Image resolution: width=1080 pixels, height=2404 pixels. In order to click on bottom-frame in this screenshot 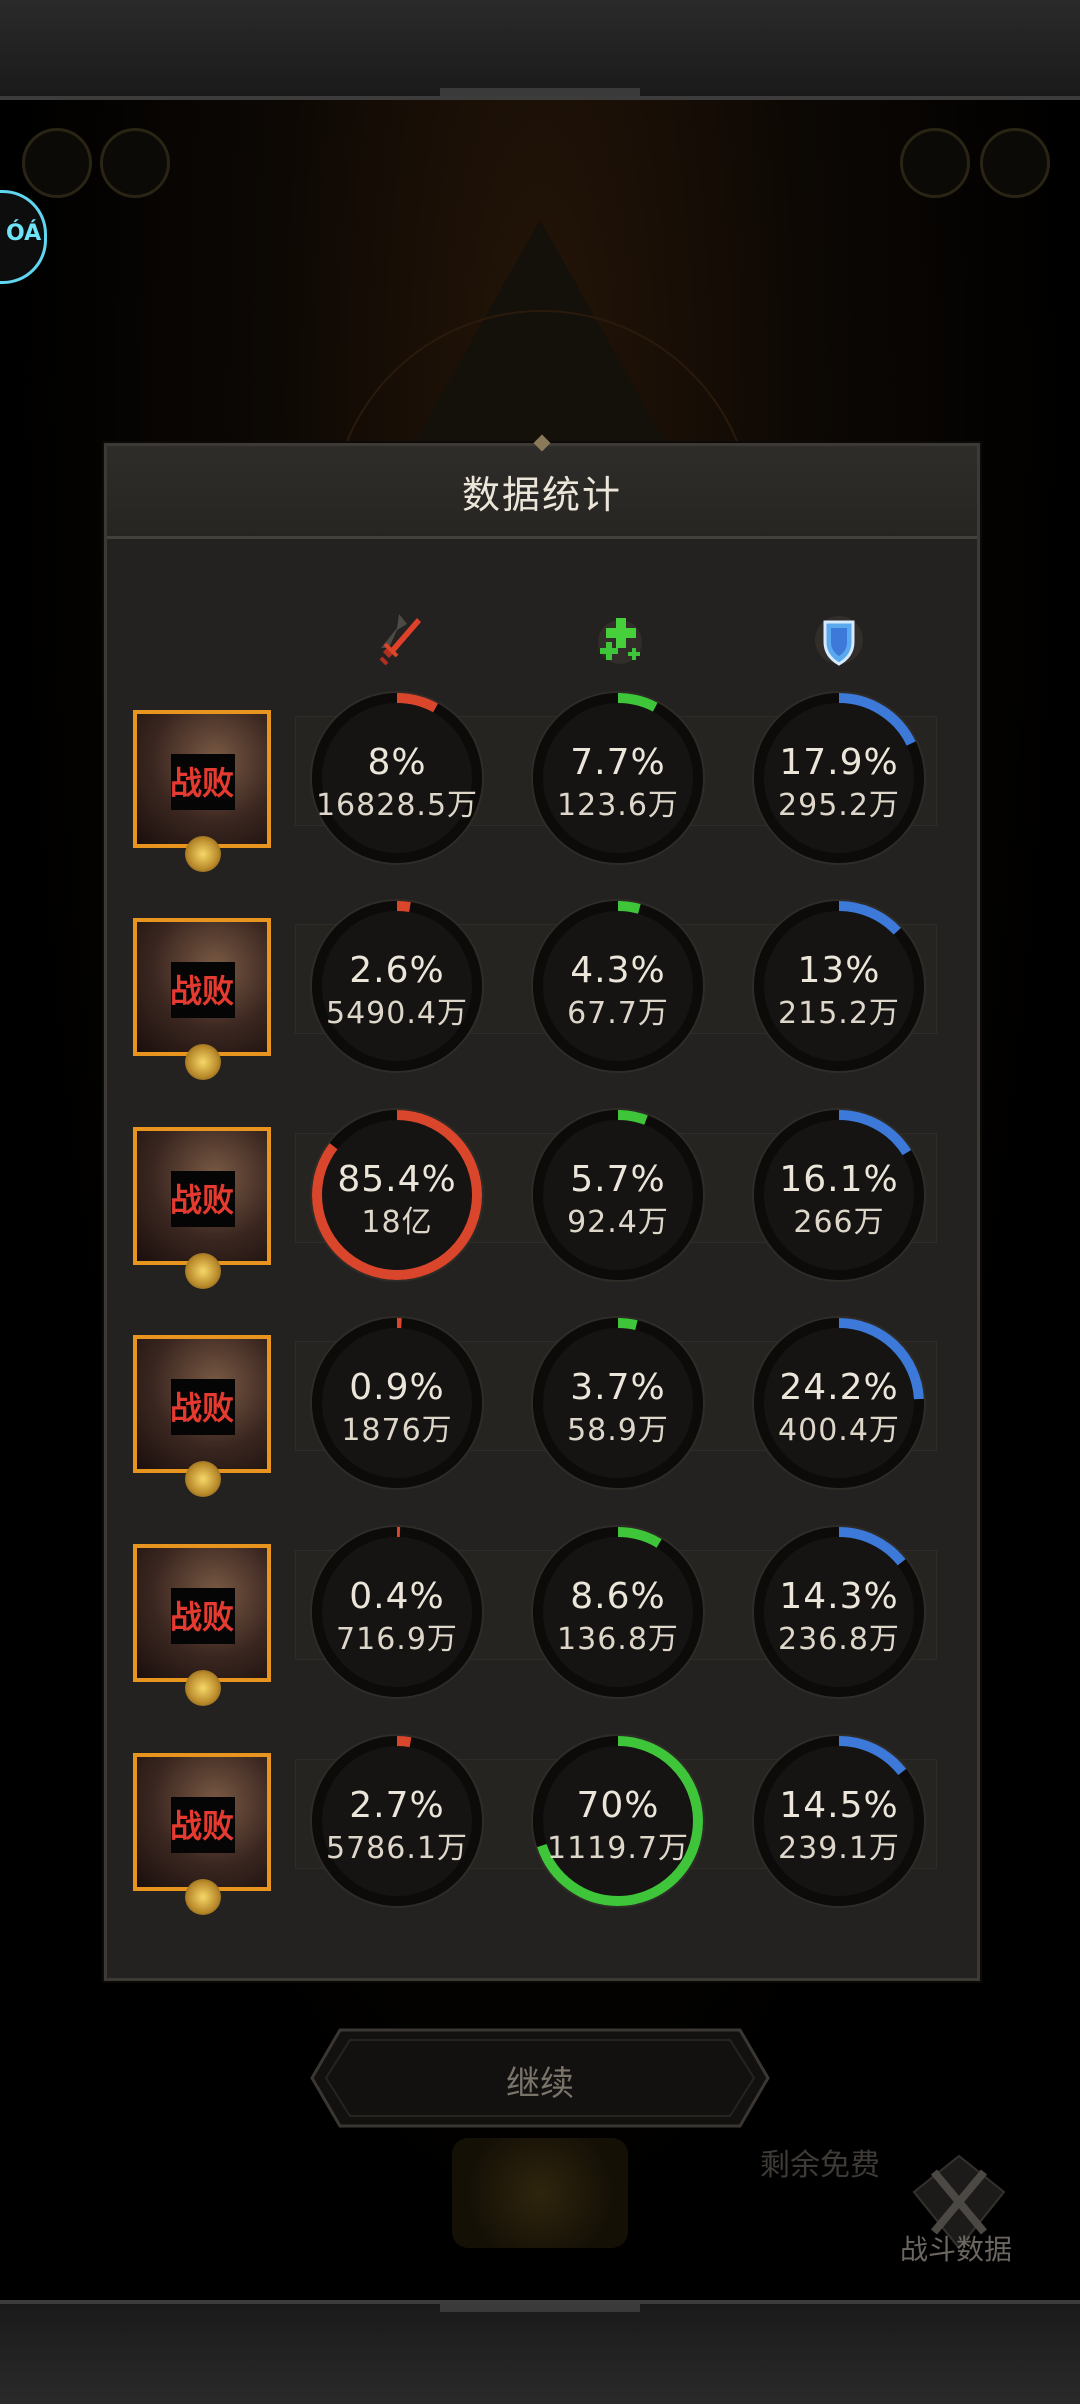, I will do `click(540, 2352)`.